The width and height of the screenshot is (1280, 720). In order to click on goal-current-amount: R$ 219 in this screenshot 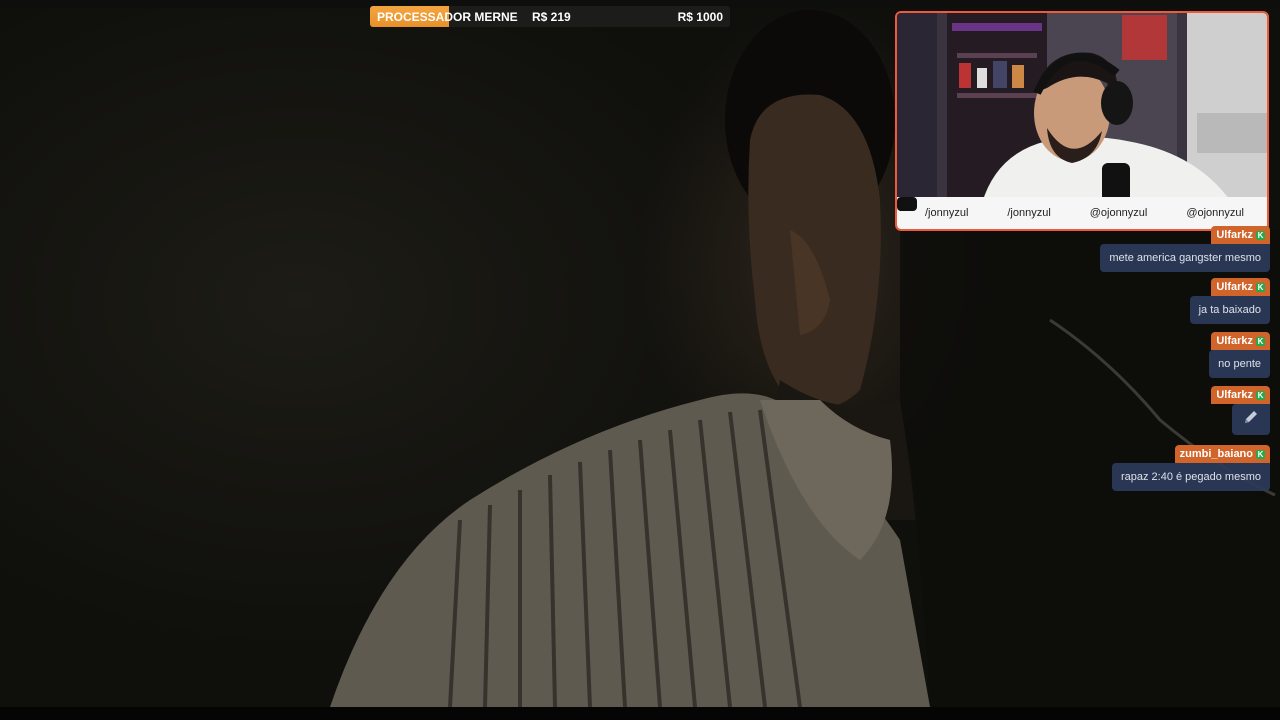, I will do `click(551, 17)`.